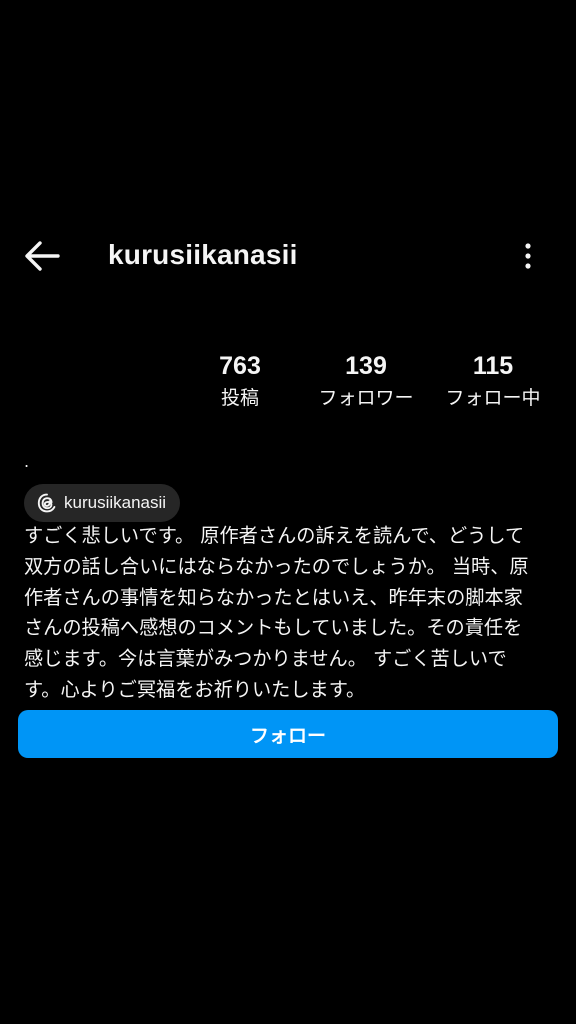 Image resolution: width=576 pixels, height=1024 pixels. Describe the element at coordinates (366, 366) in the screenshot. I see `followers-count: 139` at that location.